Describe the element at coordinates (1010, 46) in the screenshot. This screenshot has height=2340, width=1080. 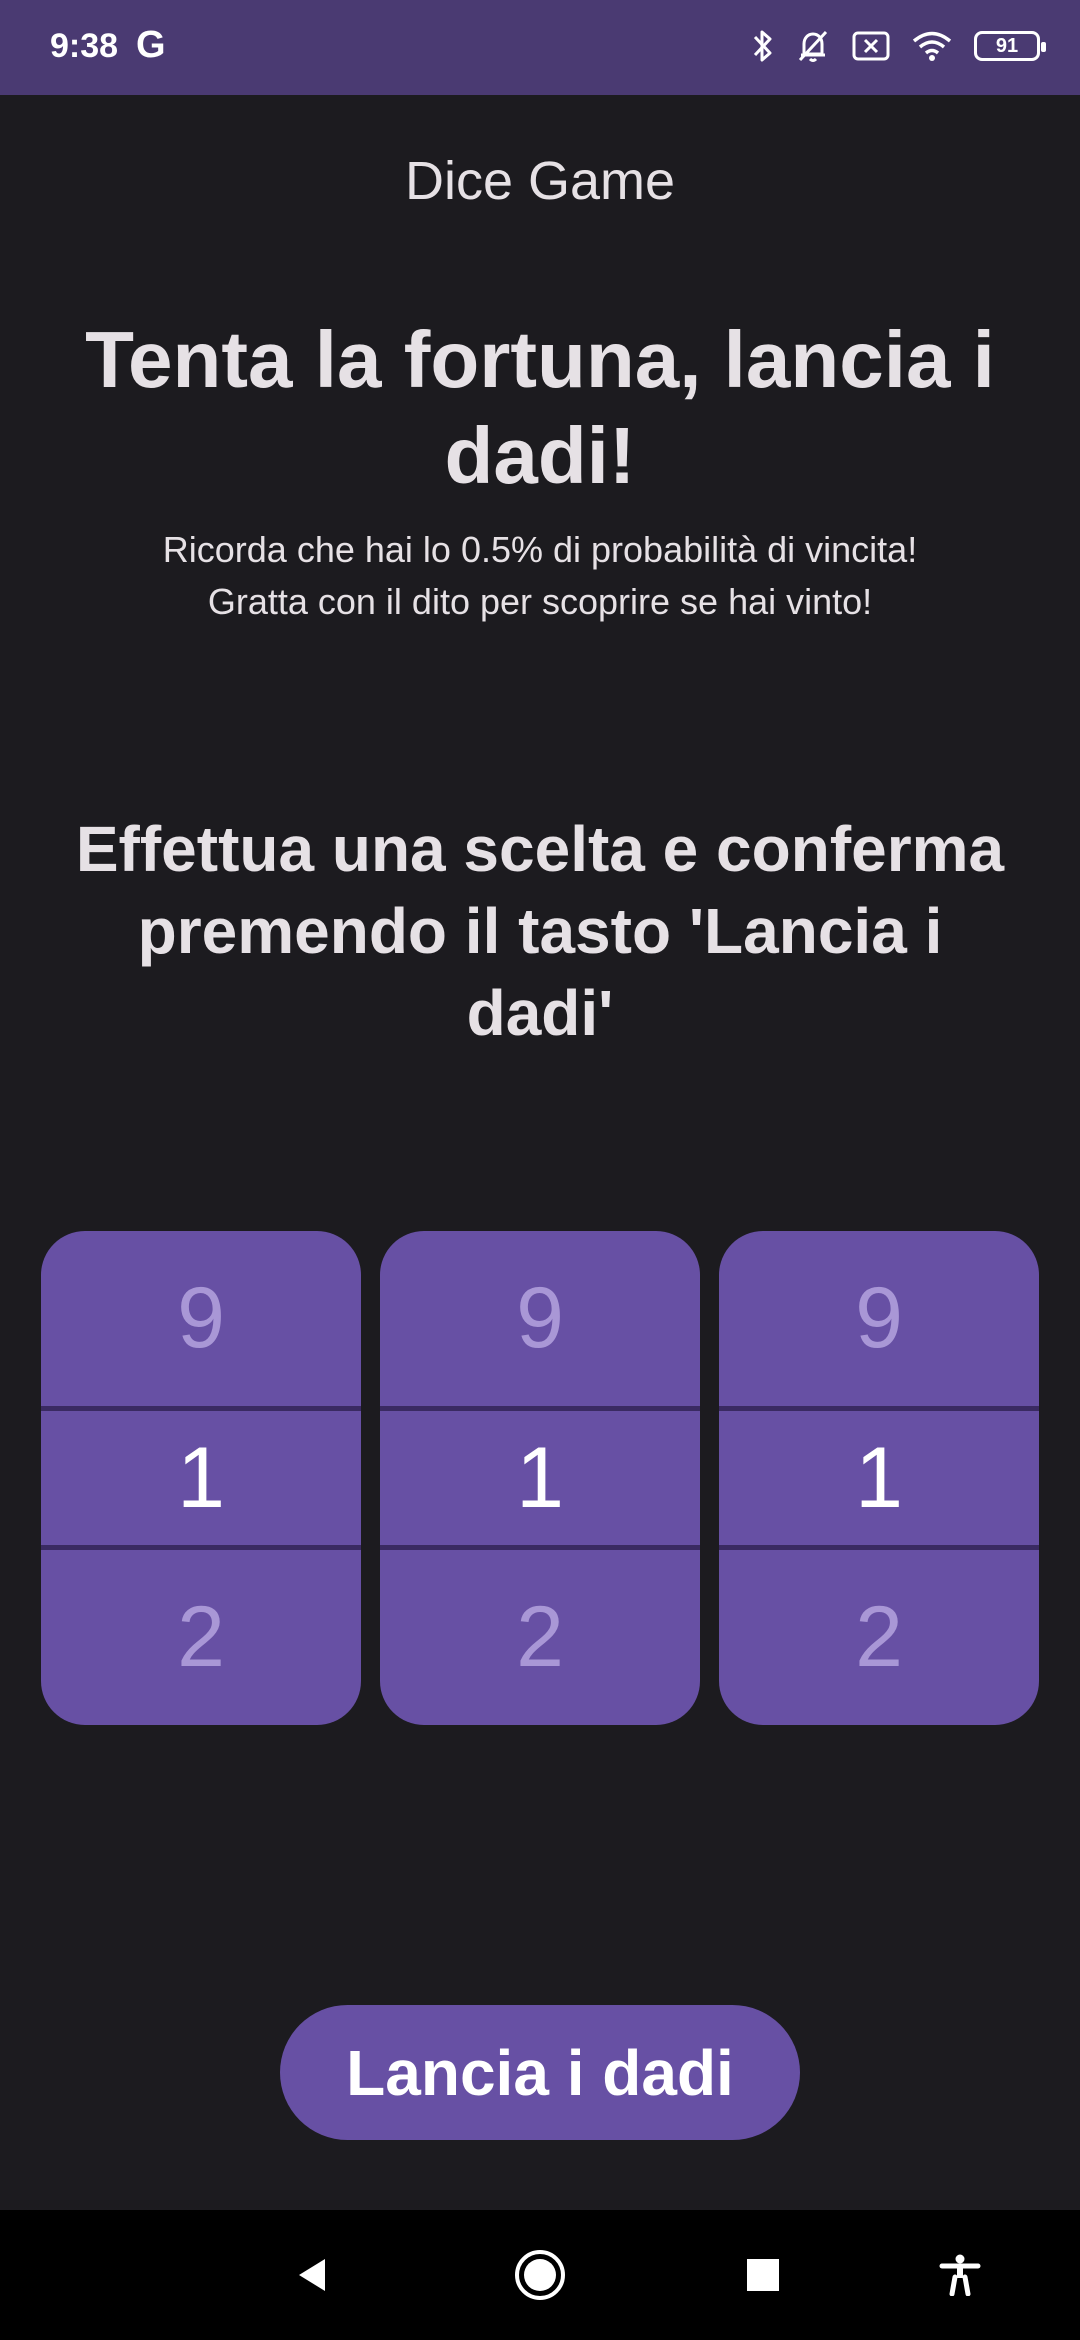
I see `battery-icon: 91` at that location.